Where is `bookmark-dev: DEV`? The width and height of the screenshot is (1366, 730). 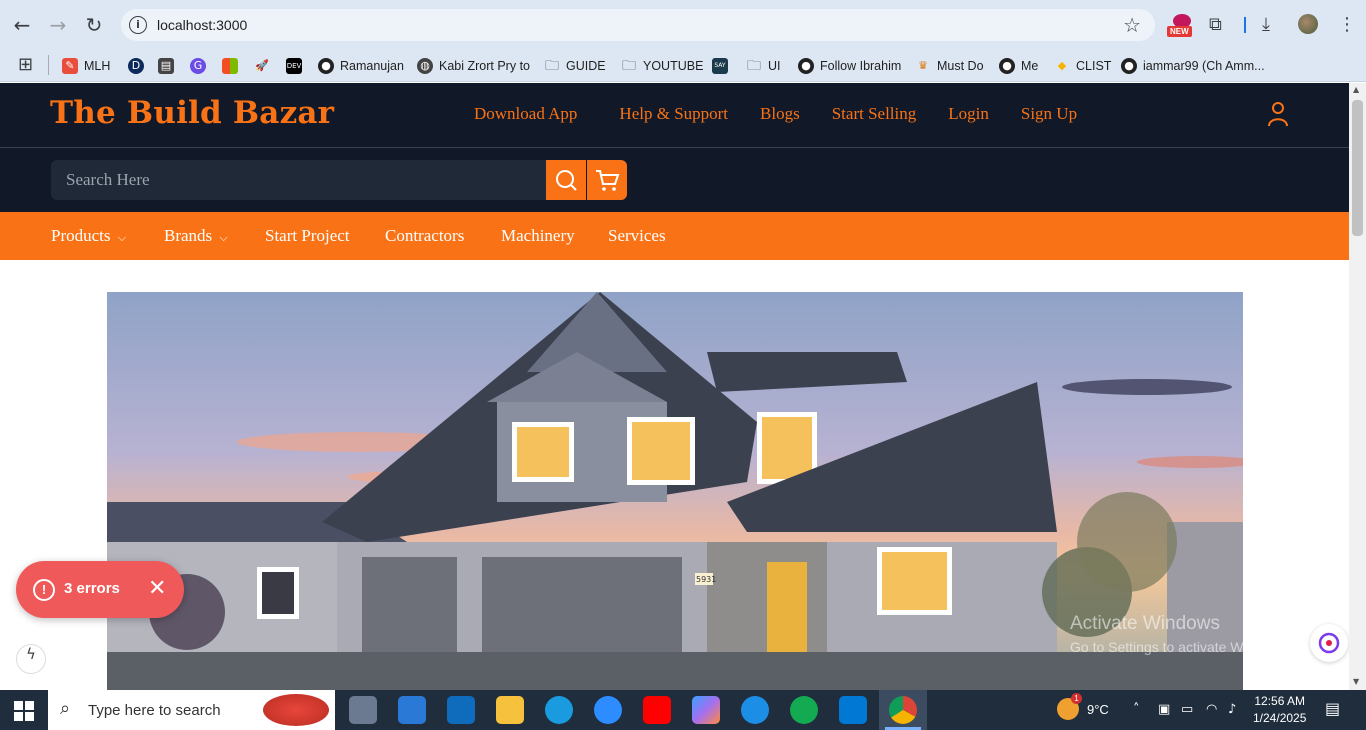 bookmark-dev: DEV is located at coordinates (297, 66).